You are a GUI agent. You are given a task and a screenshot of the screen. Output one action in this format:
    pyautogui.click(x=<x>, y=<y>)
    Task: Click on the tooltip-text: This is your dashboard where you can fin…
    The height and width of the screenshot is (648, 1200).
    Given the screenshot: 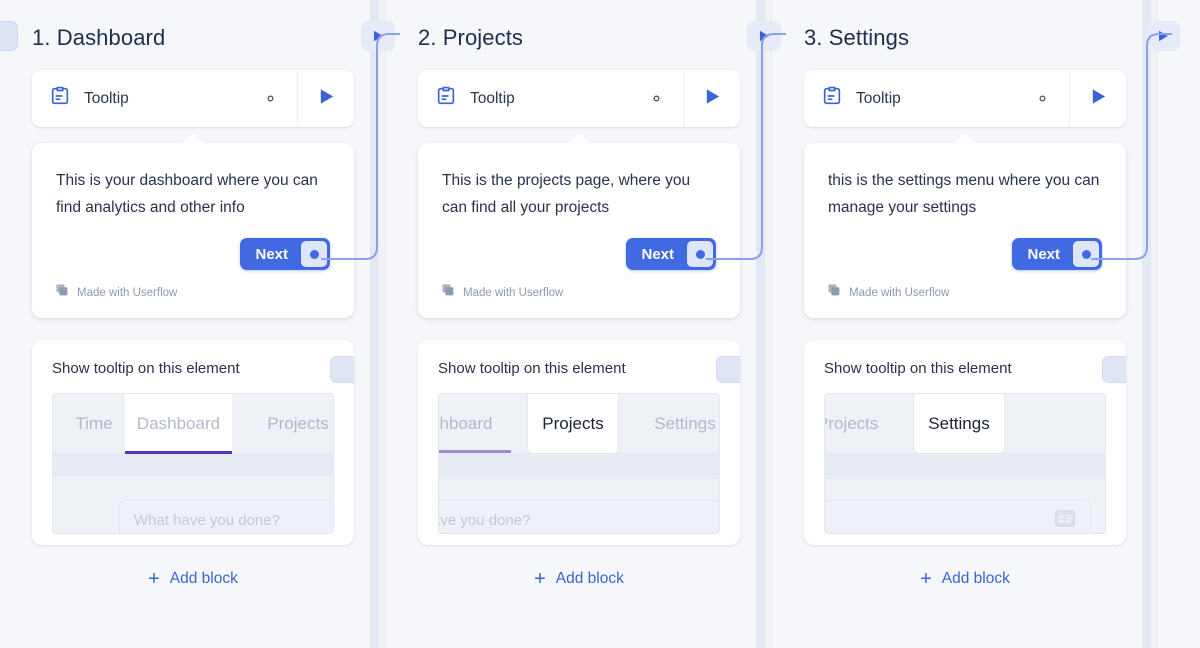 What is the action you would take?
    pyautogui.click(x=187, y=194)
    